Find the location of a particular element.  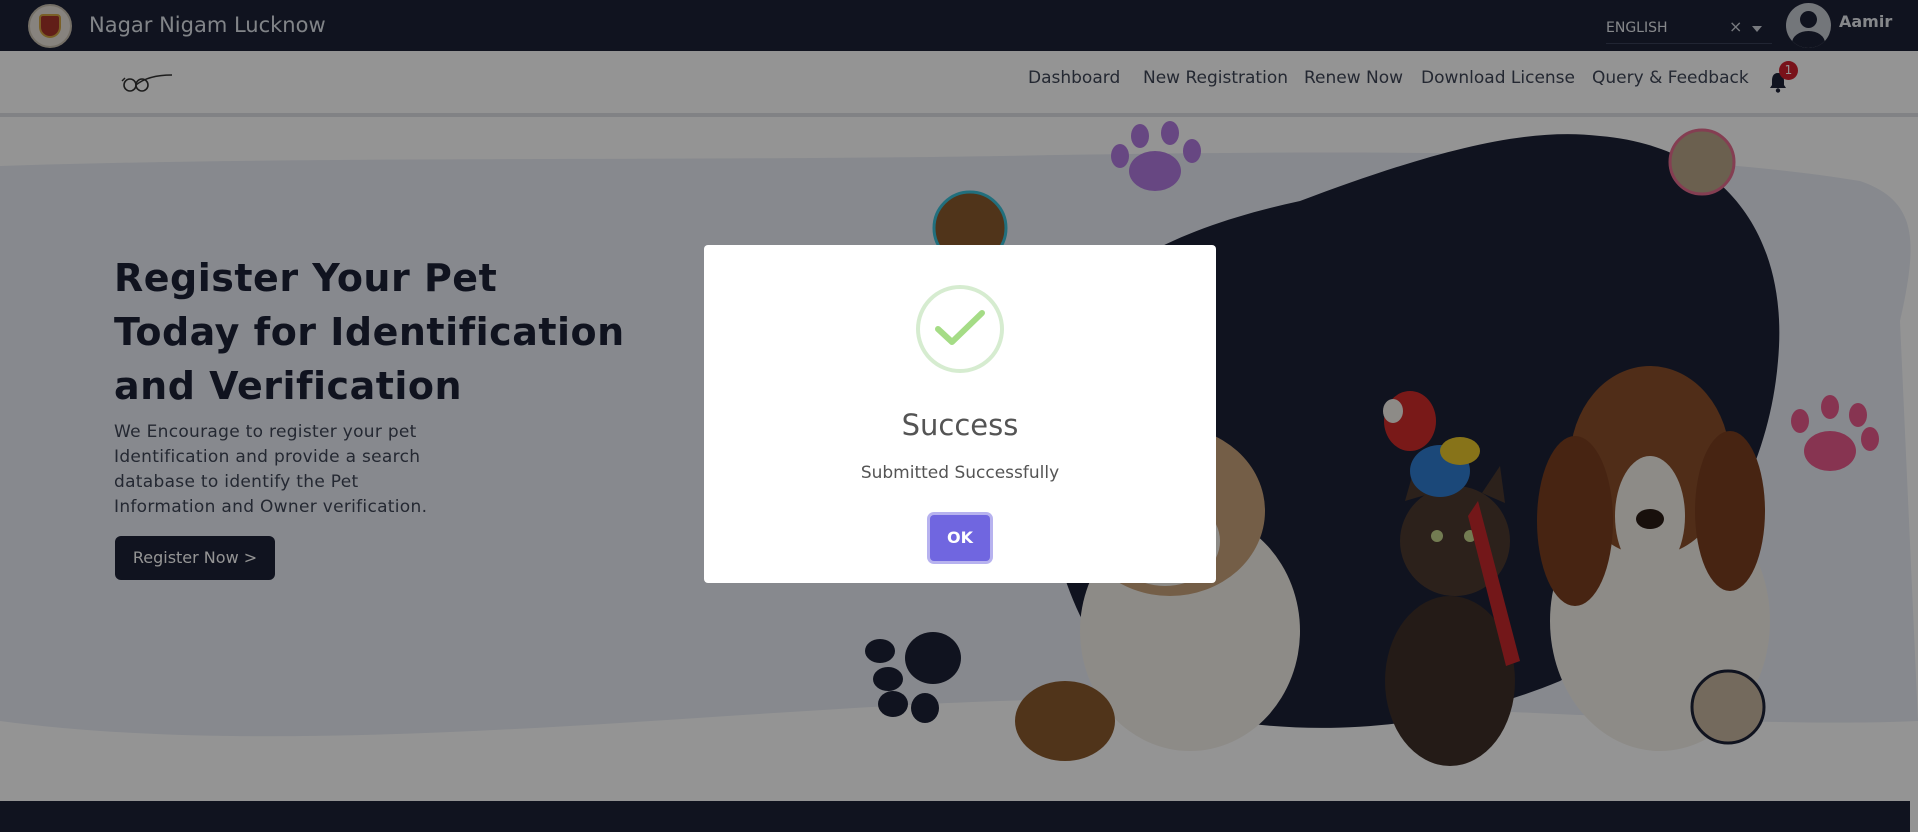

success-dialog: Success Submitted Successfully OK is located at coordinates (960, 414).